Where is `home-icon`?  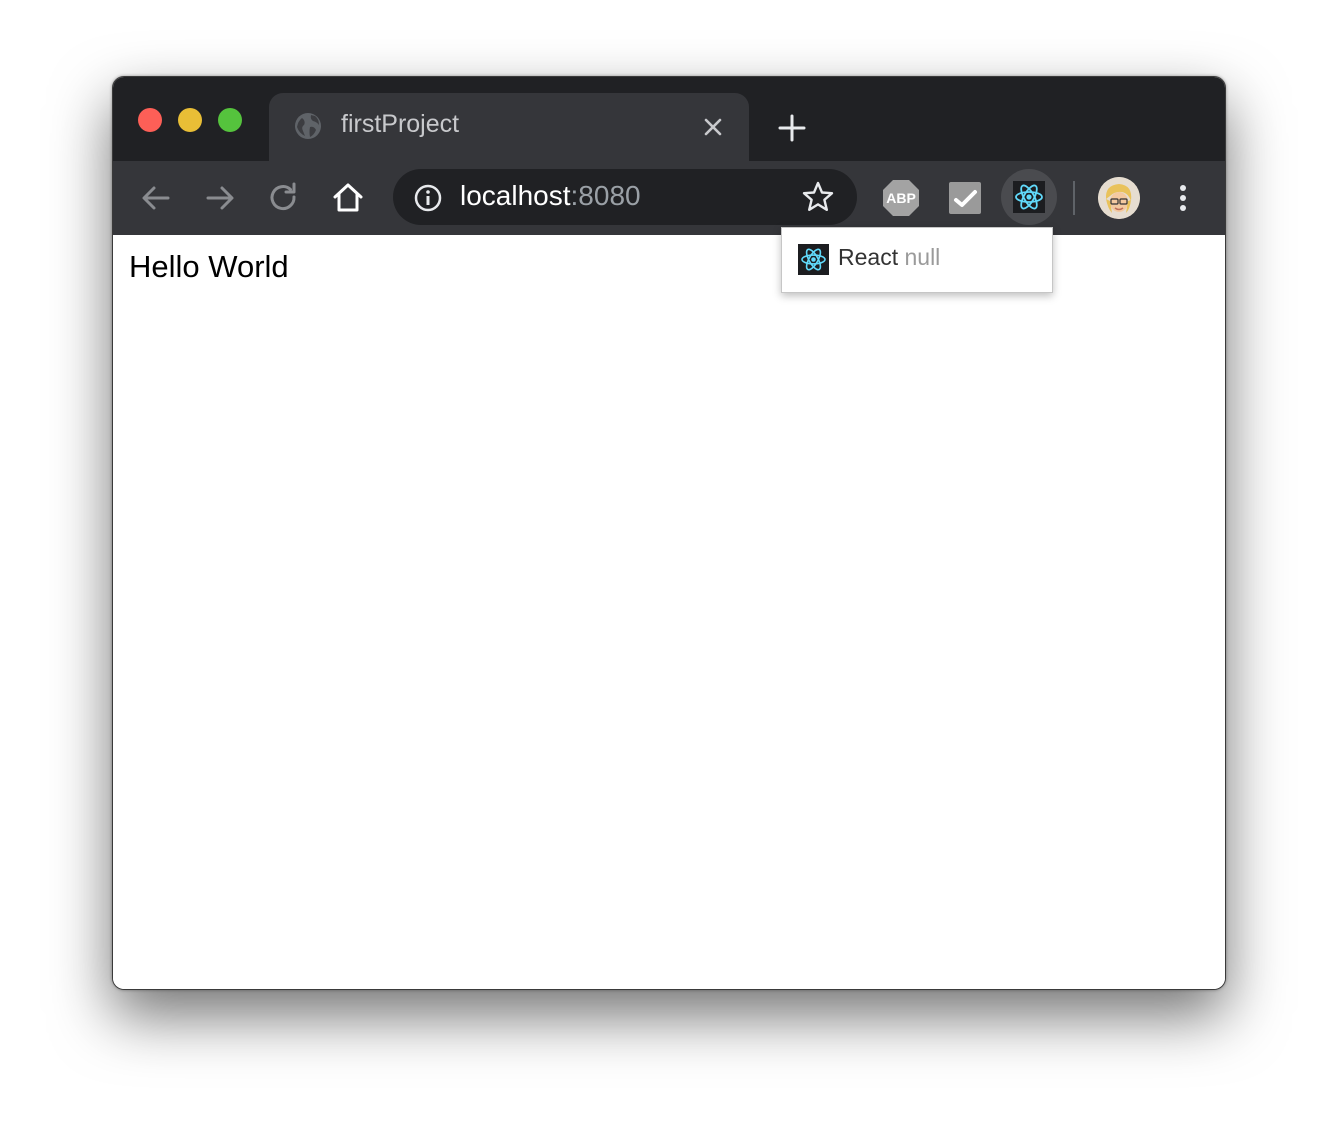
home-icon is located at coordinates (348, 198).